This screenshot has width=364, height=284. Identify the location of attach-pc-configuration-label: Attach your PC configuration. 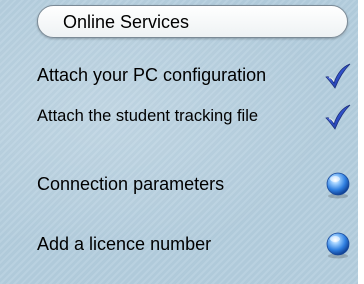
(152, 75).